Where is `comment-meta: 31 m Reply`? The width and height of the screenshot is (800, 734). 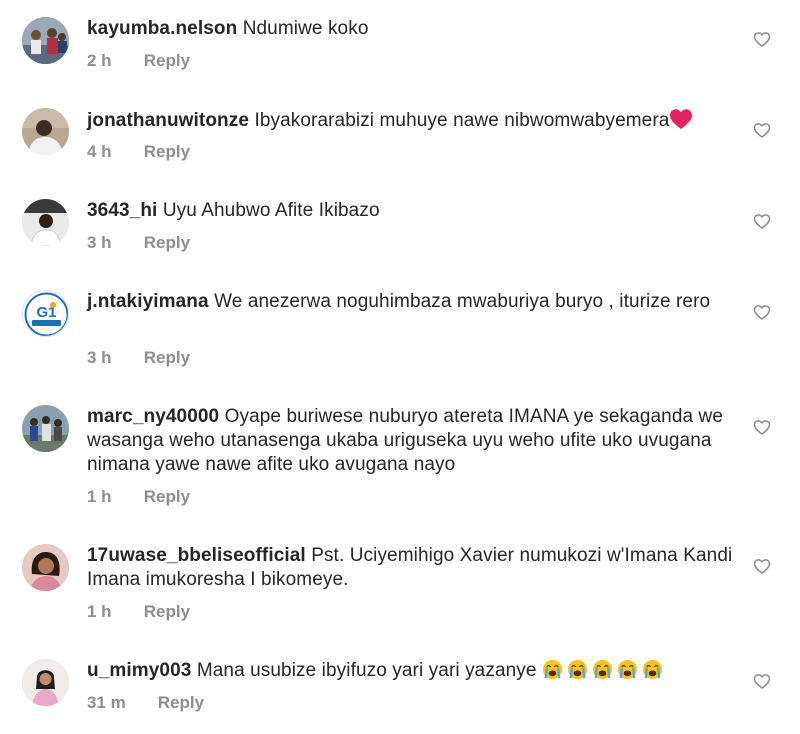 comment-meta: 31 m Reply is located at coordinates (145, 703).